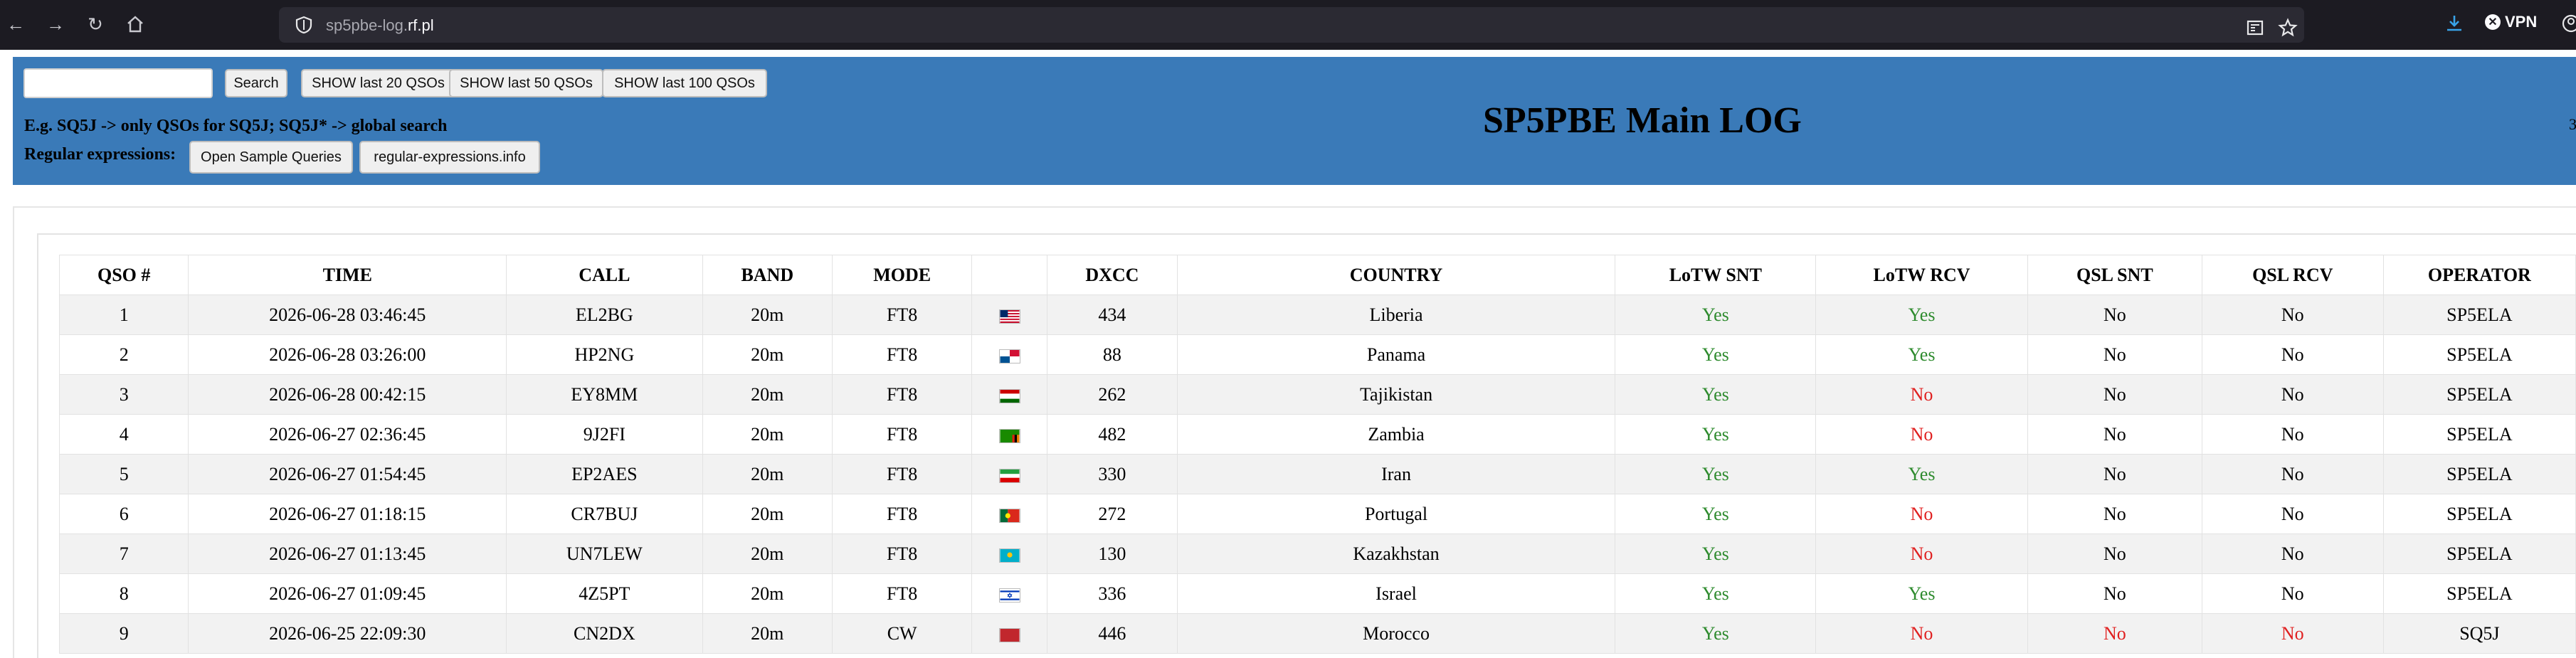  What do you see at coordinates (347, 354) in the screenshot?
I see `cell-time: 2026-06-28 03:26:00` at bounding box center [347, 354].